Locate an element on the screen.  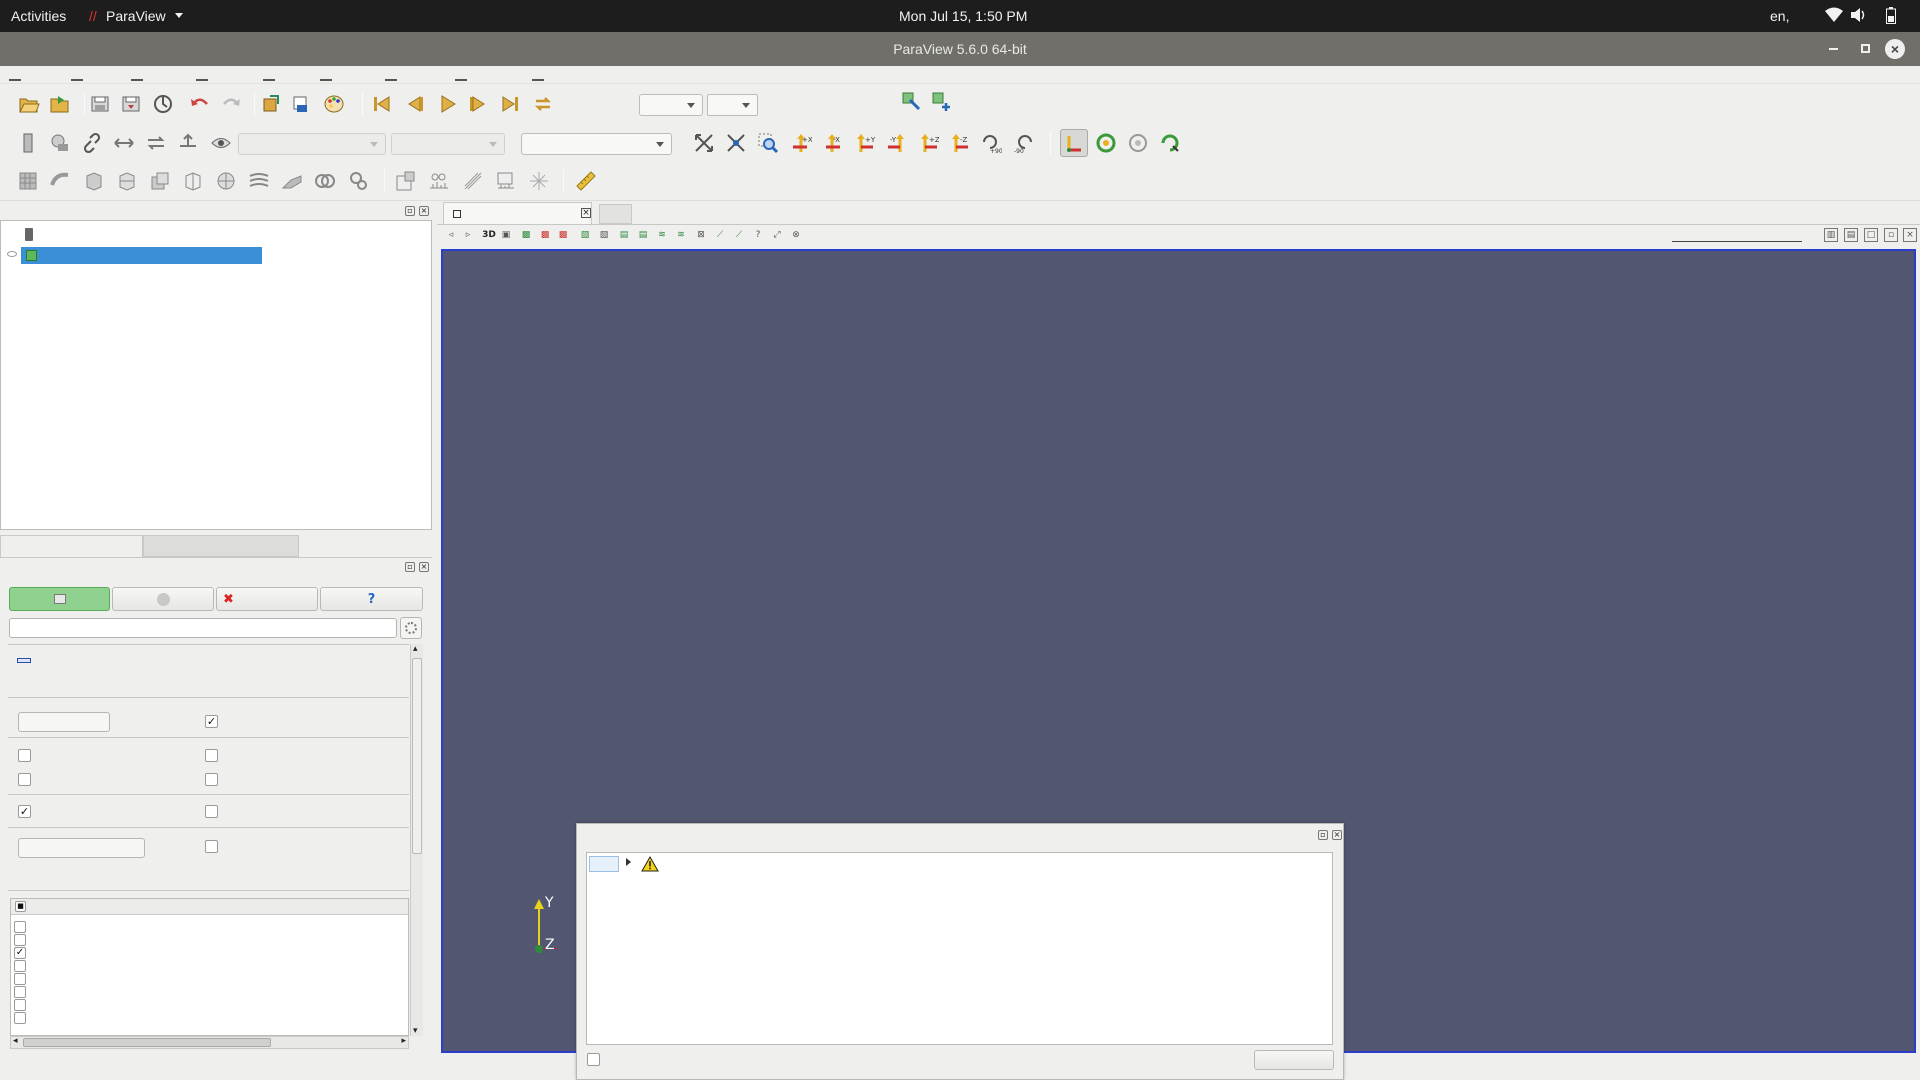
menu-sources is located at coordinates (202, 80).